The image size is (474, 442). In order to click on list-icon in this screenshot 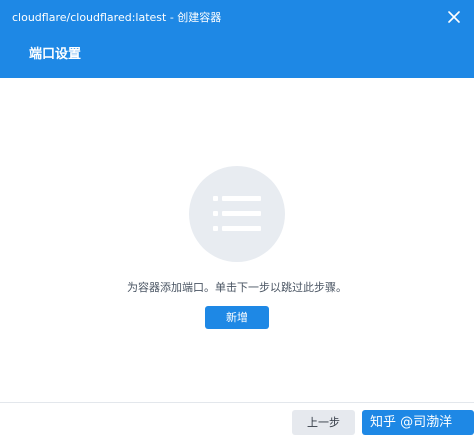, I will do `click(237, 213)`.